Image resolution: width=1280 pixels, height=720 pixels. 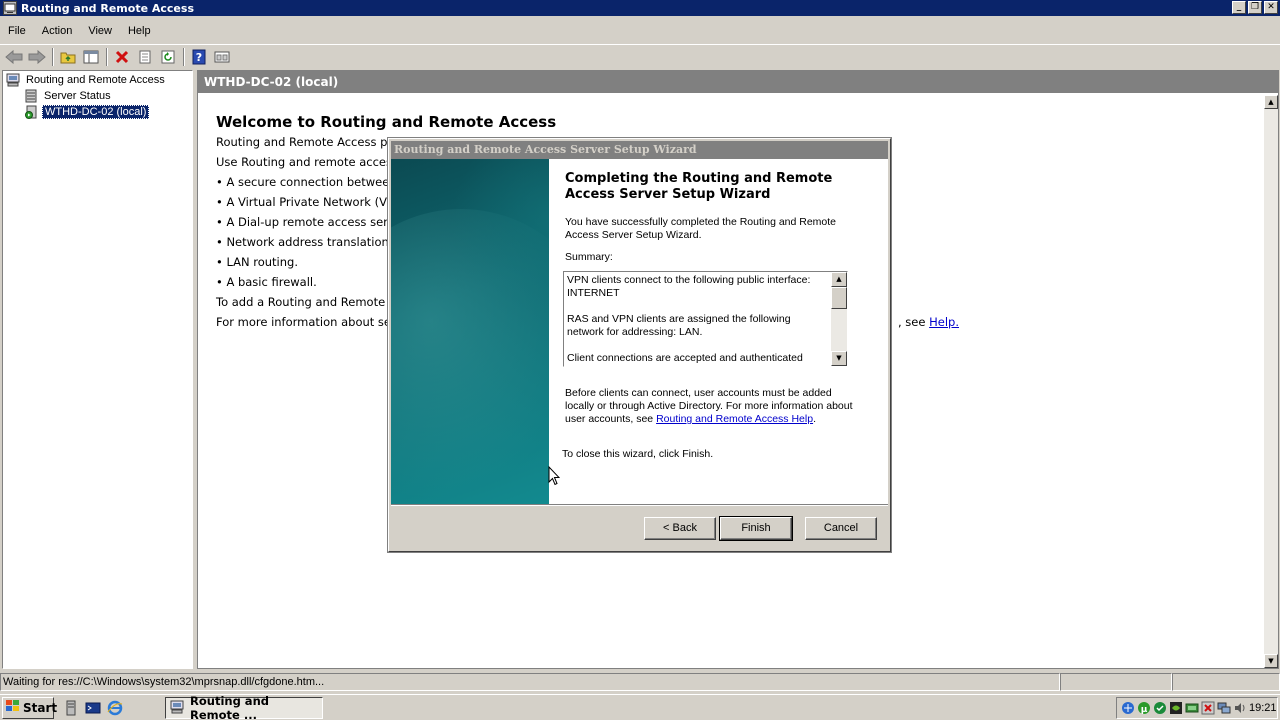 What do you see at coordinates (168, 57) in the screenshot?
I see `refresh-icon` at bounding box center [168, 57].